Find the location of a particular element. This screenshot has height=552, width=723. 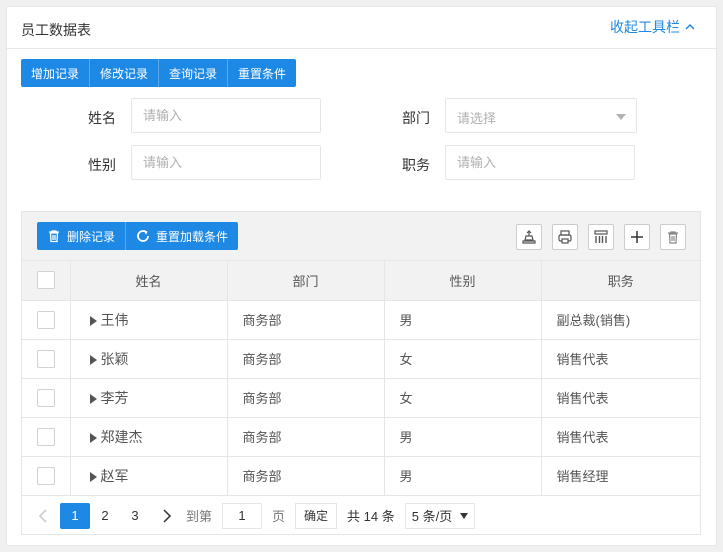

goto-label: 到第 is located at coordinates (199, 516).